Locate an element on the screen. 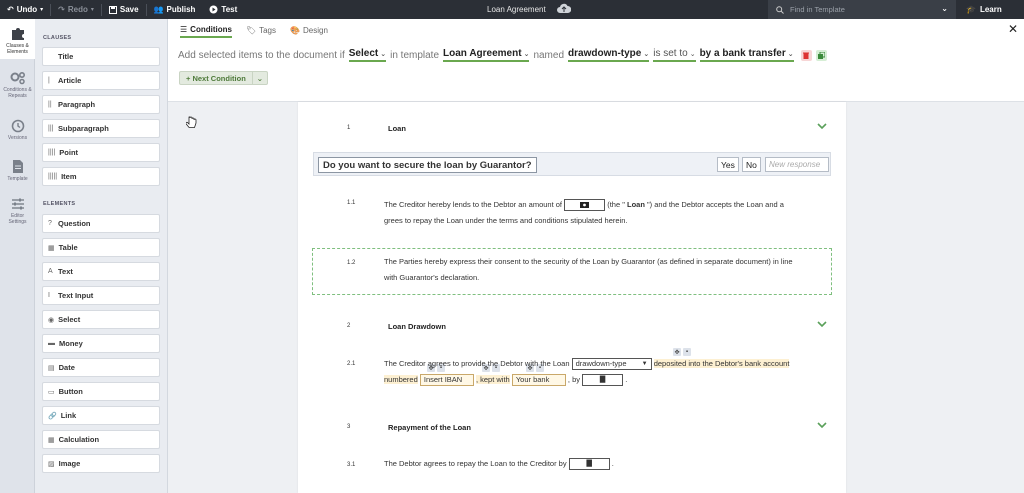  palette-item-button: ▭ Button is located at coordinates (101, 391).